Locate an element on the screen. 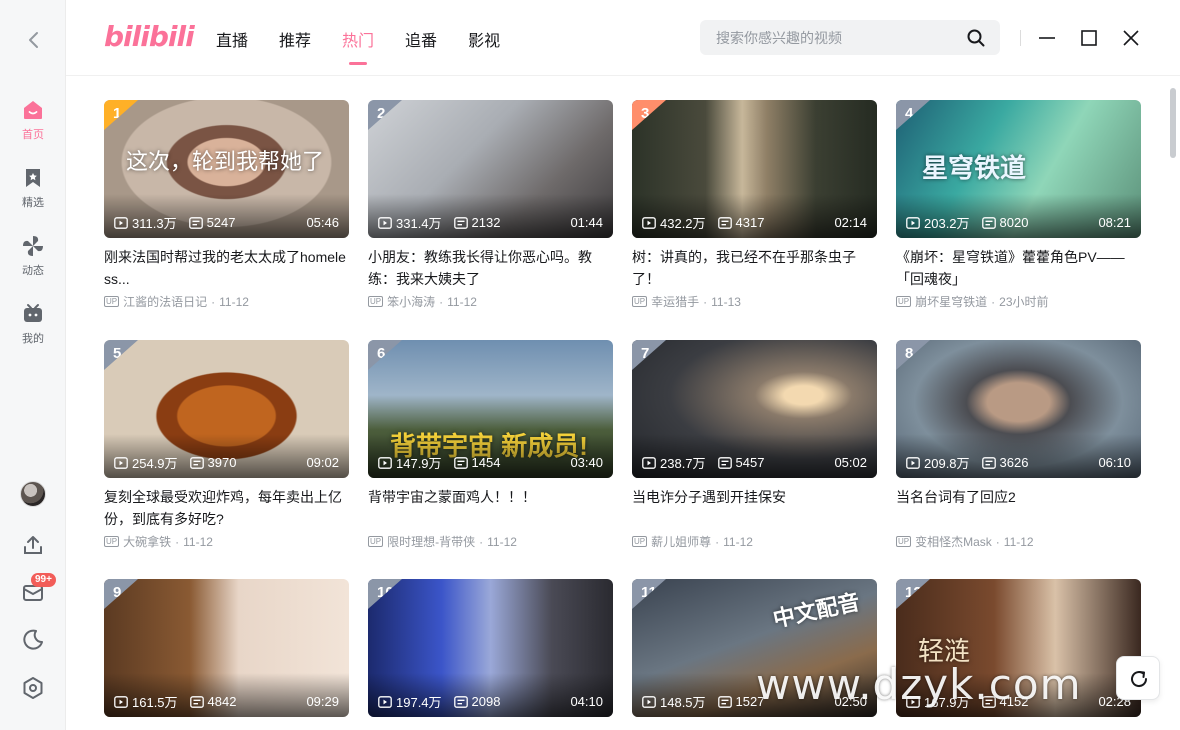 This screenshot has height=730, width=1180. video-stats: 254.9万 3970 09:02 is located at coordinates (226, 462).